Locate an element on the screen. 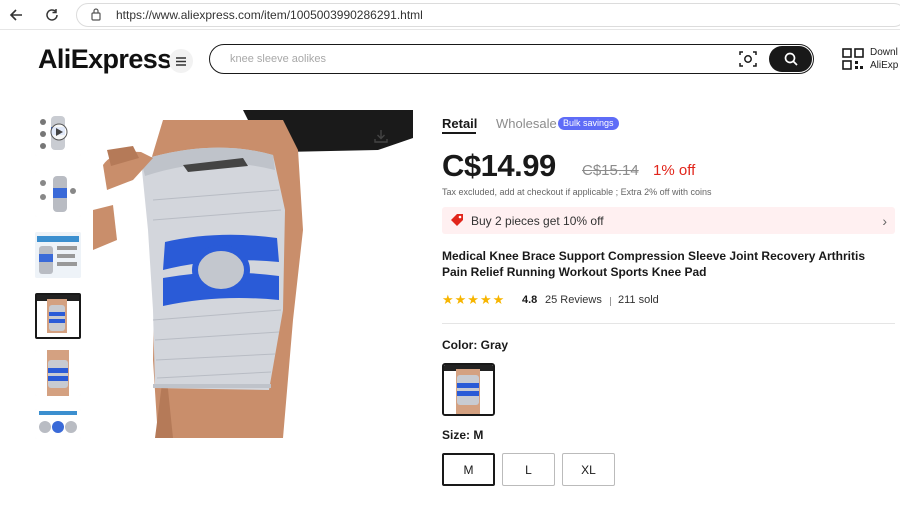 The height and width of the screenshot is (510, 900). back-icon is located at coordinates (16, 15).